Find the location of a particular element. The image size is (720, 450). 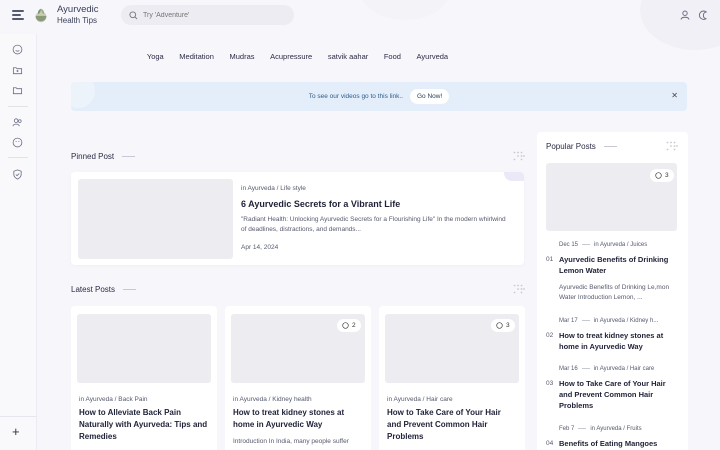

pinned-post-heading: Pinned Post is located at coordinates (103, 156).